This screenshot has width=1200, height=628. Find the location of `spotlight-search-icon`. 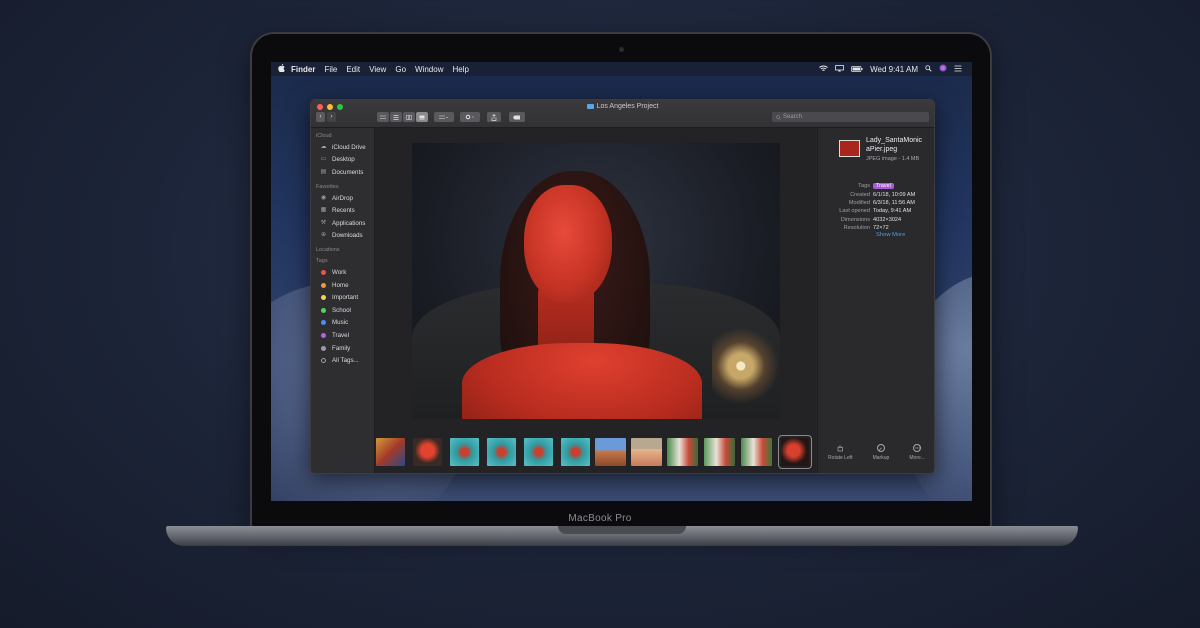

spotlight-search-icon is located at coordinates (928, 69).